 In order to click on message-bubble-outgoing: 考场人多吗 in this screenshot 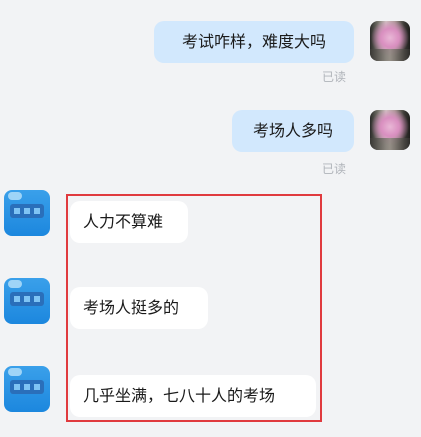, I will do `click(293, 131)`.